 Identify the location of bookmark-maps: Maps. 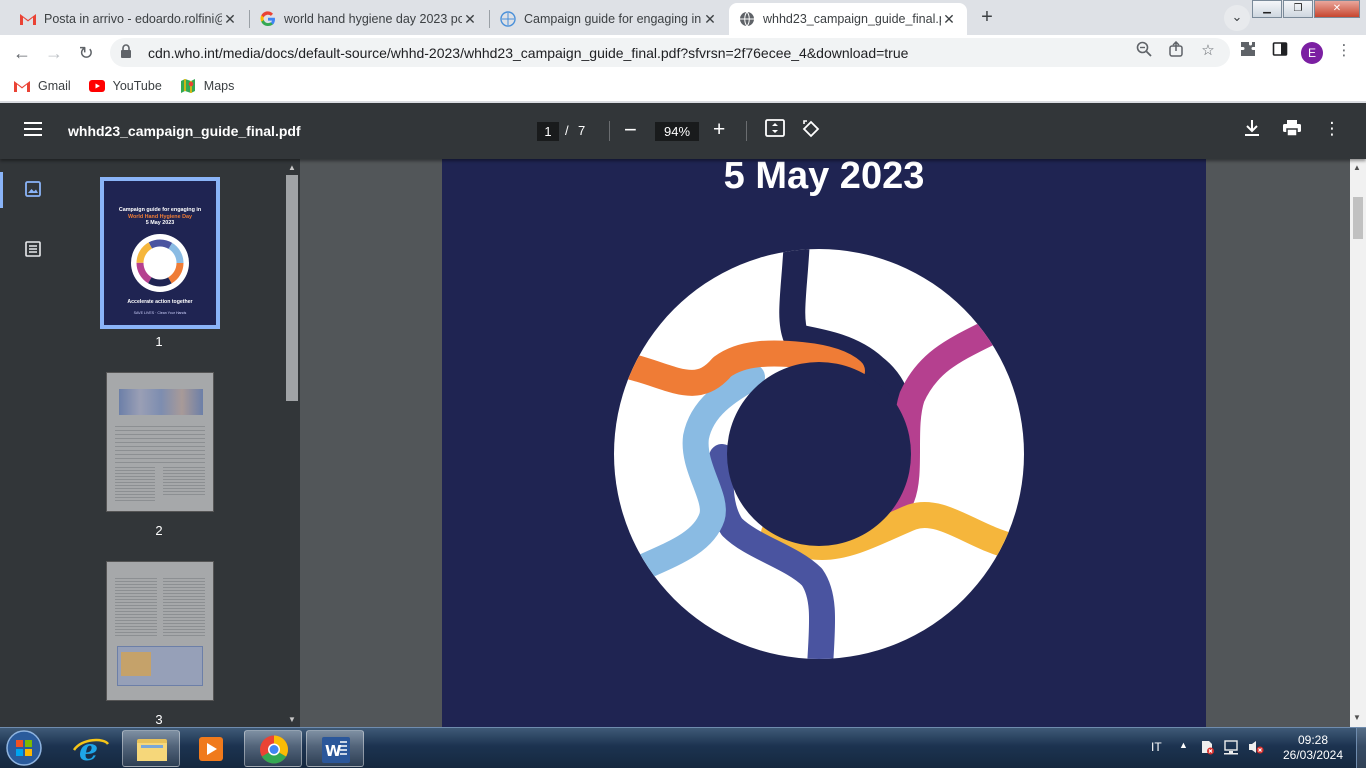
(207, 86).